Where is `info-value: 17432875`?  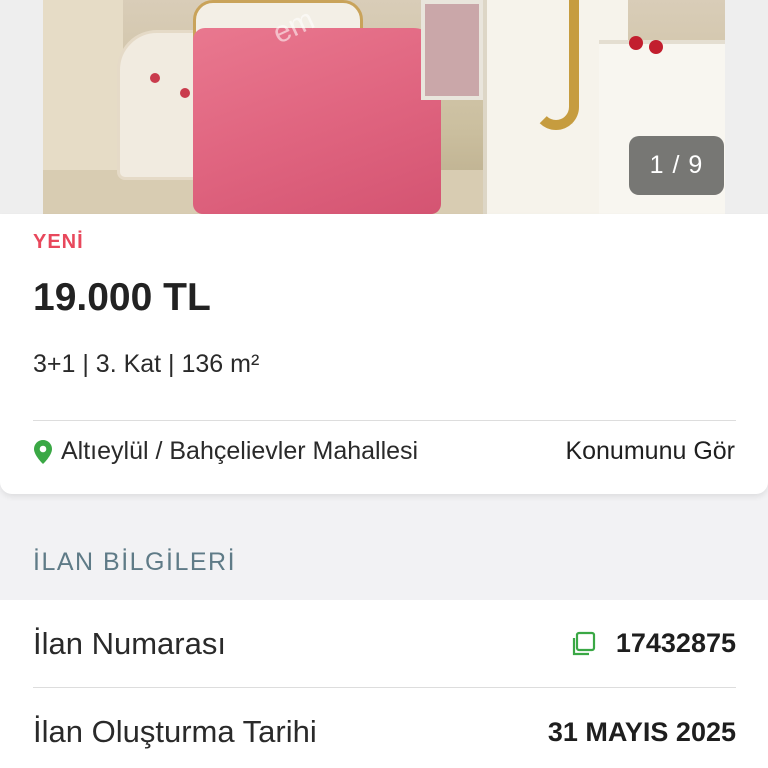 info-value: 17432875 is located at coordinates (653, 643).